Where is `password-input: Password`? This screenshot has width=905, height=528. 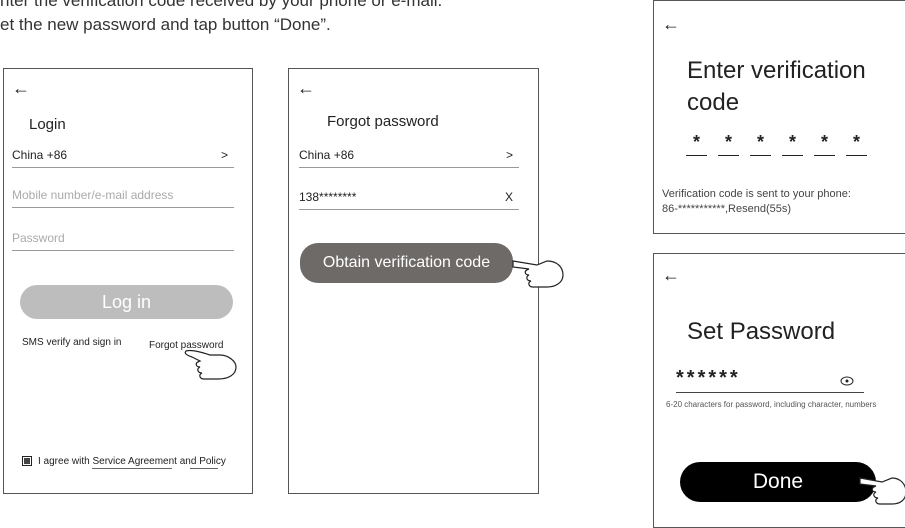 password-input: Password is located at coordinates (123, 241).